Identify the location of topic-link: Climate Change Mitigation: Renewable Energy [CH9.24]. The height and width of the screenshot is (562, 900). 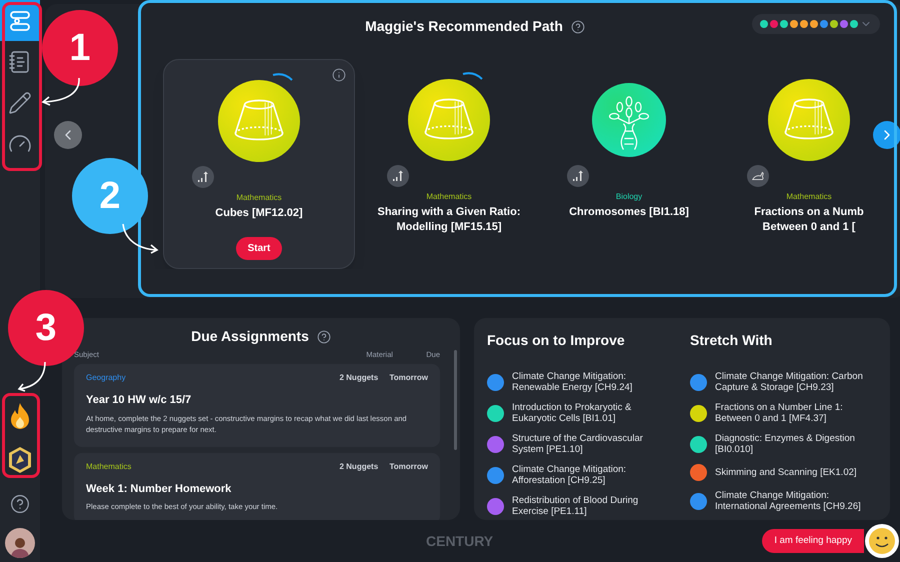
(593, 382).